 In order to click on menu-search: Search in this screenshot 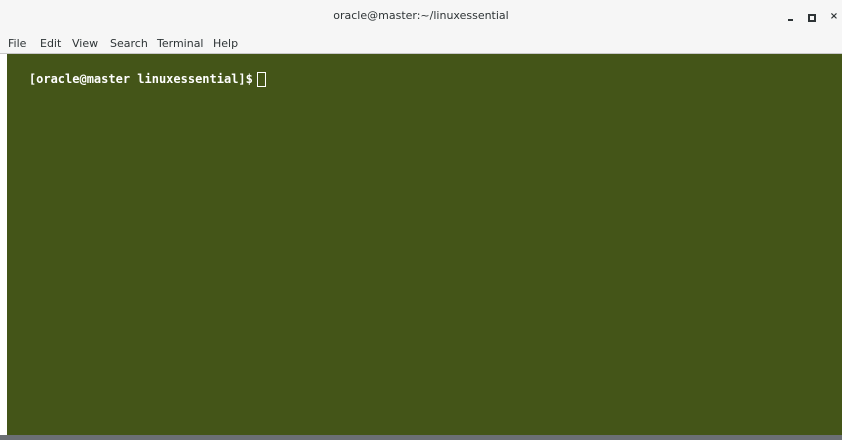, I will do `click(129, 44)`.